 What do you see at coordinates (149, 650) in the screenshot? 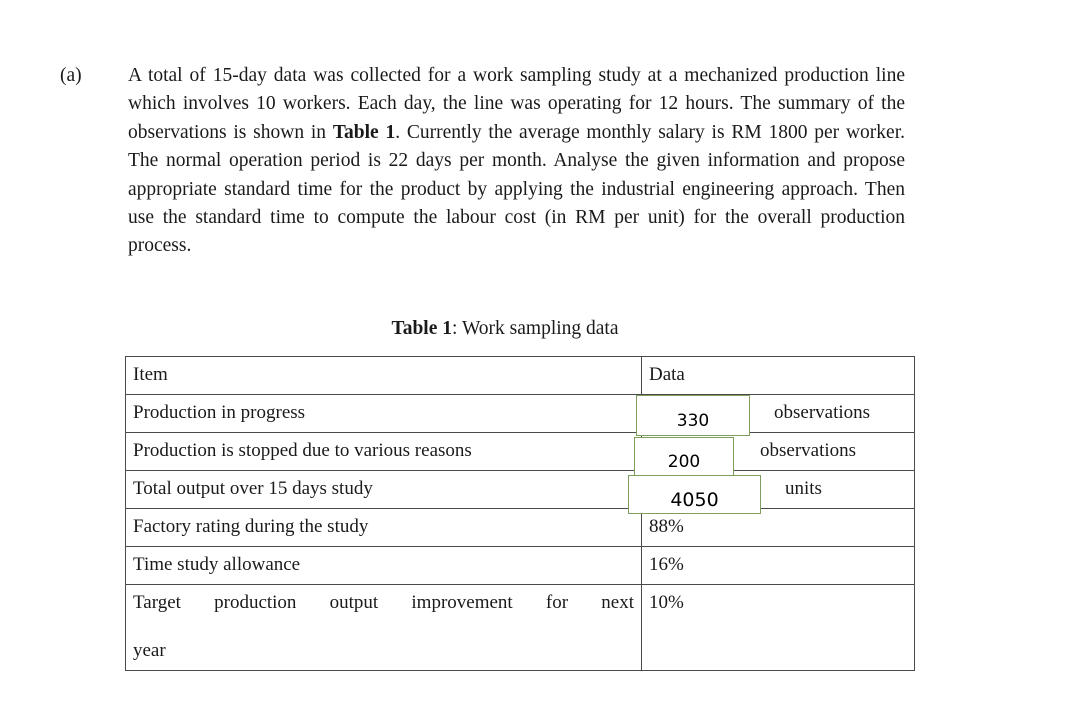
I see `row-label-target-improvement-line2: year` at bounding box center [149, 650].